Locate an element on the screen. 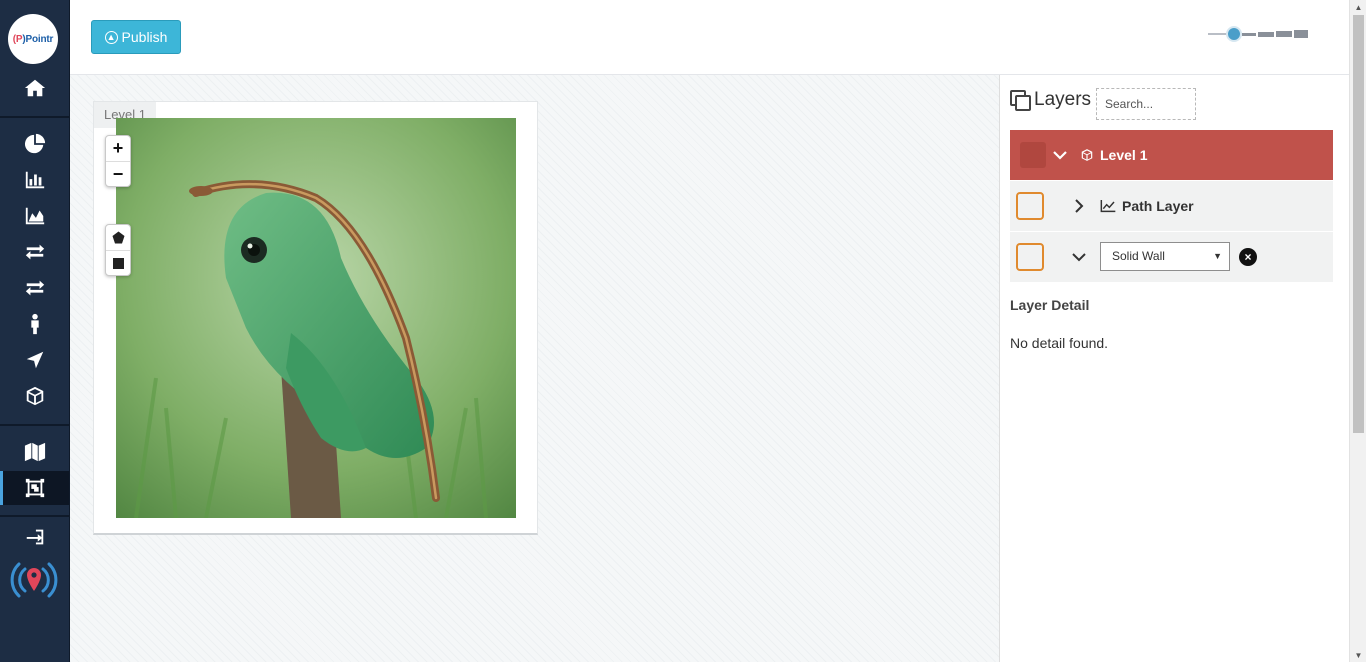  arrow-circle-up-icon: ▲ is located at coordinates (111, 37).